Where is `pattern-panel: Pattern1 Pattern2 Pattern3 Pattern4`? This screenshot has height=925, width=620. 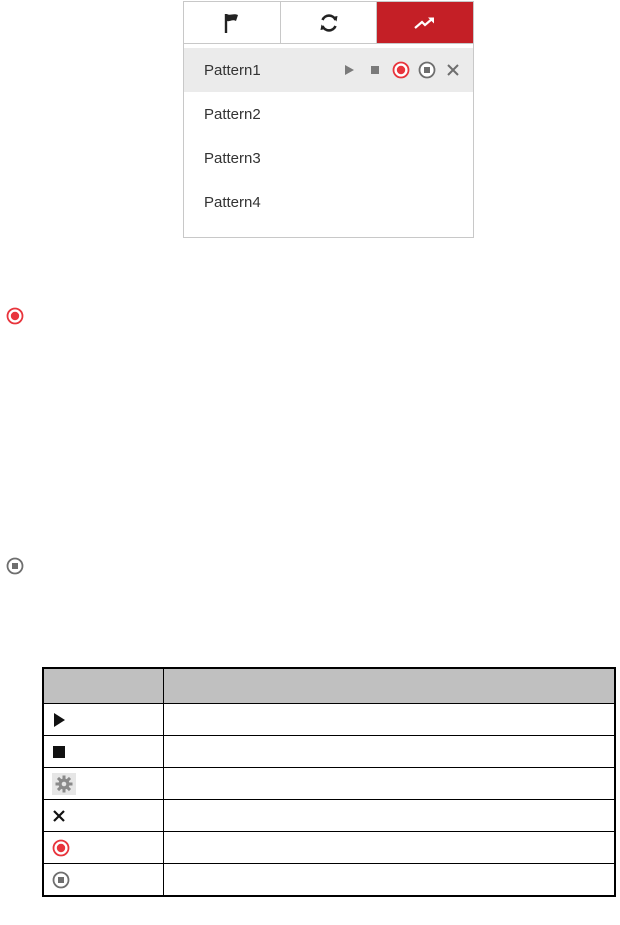
pattern-panel: Pattern1 Pattern2 Pattern3 Pattern4 is located at coordinates (328, 119).